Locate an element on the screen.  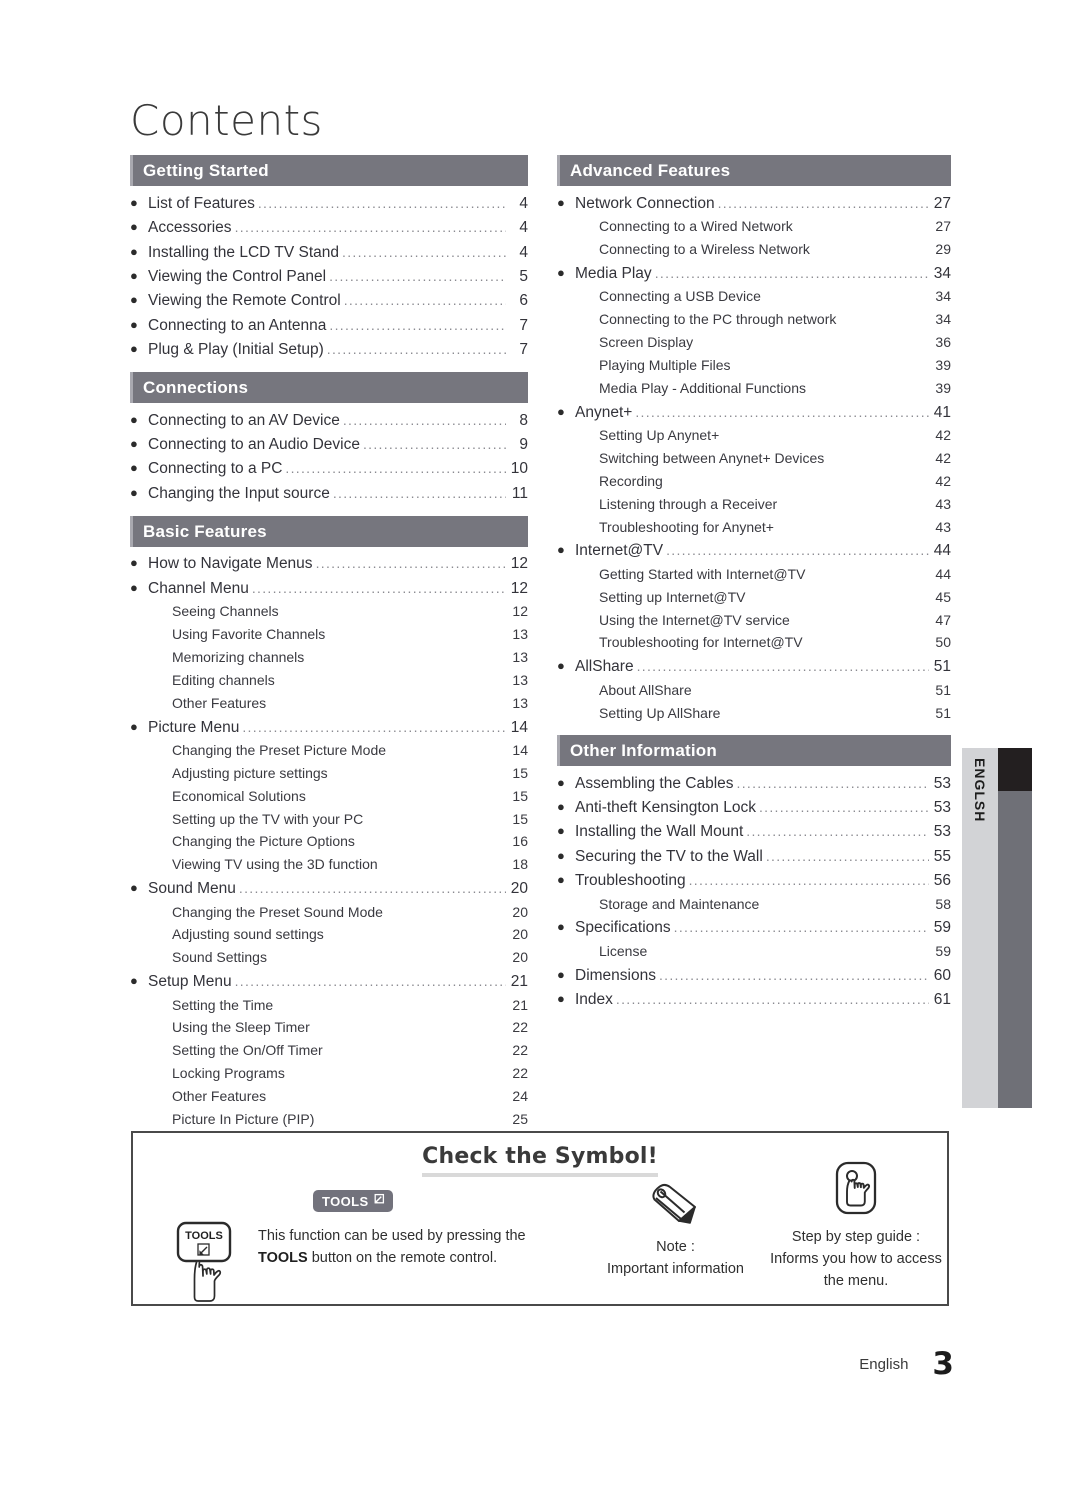
toc-entry: Connecting to the PC through network 34 is located at coordinates (754, 320).